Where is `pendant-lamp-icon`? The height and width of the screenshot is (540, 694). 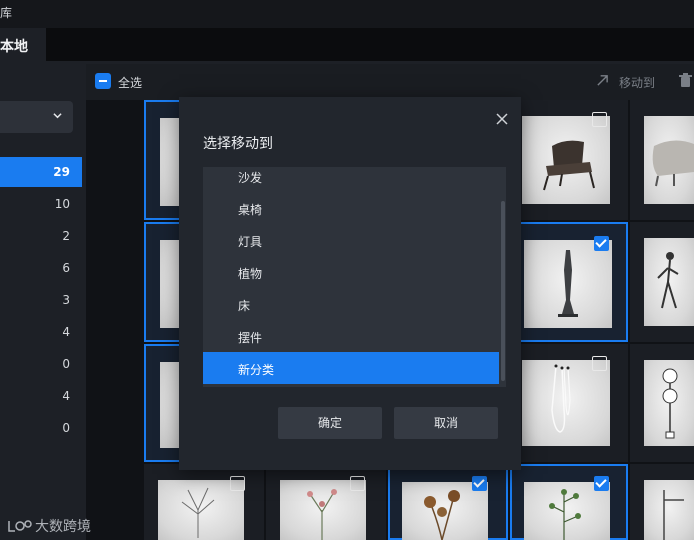
pendant-lamp-icon is located at coordinates (561, 398).